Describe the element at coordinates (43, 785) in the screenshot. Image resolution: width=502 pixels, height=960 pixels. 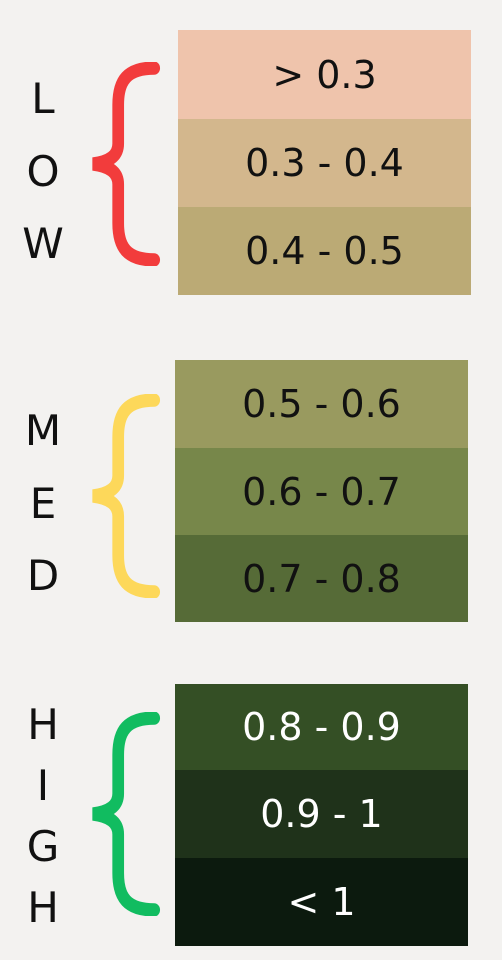
I see `letter: I` at that location.